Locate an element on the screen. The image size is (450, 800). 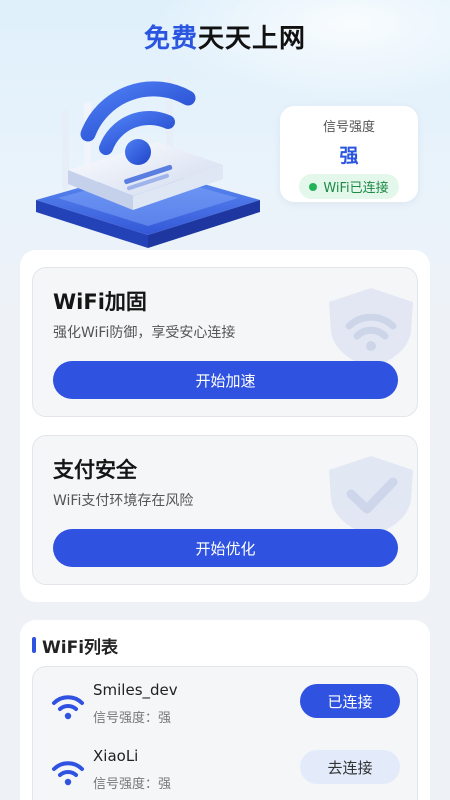
app-title: 免费天天上网 is located at coordinates (225, 36).